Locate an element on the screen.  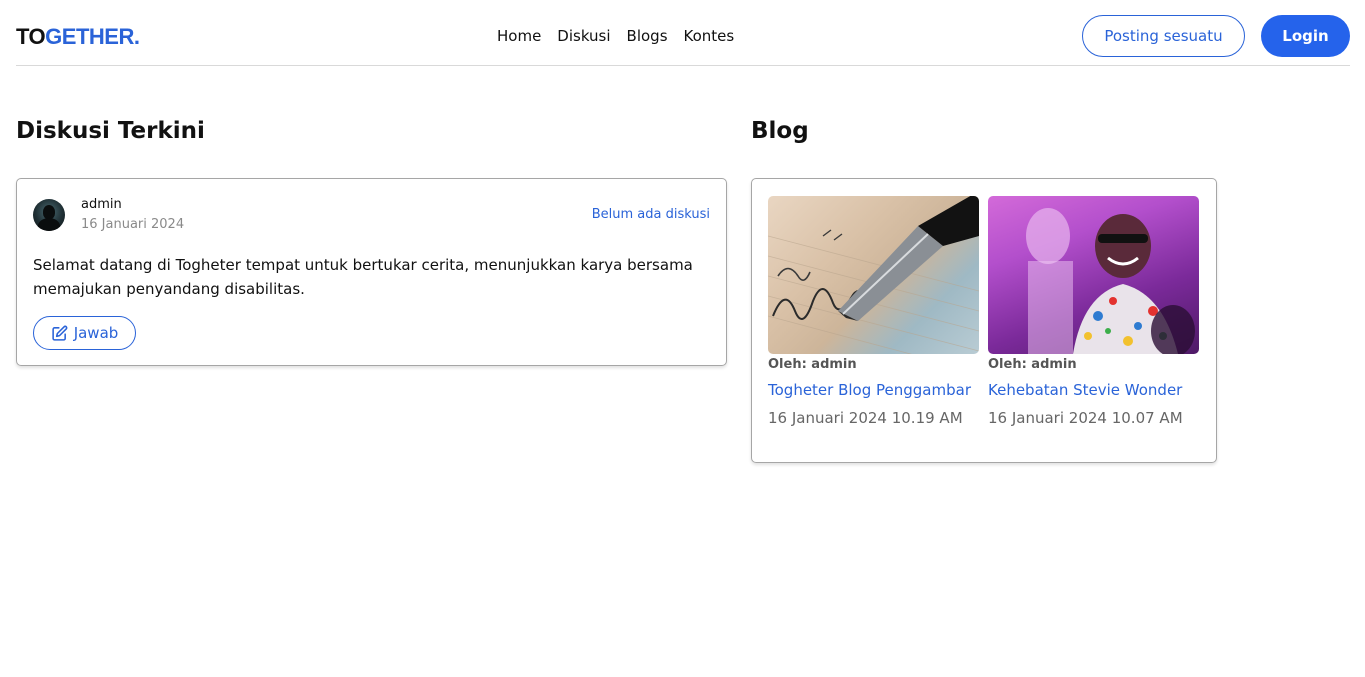
blog-date: 16 Januari 2024 10.07 AM is located at coordinates (1085, 418).